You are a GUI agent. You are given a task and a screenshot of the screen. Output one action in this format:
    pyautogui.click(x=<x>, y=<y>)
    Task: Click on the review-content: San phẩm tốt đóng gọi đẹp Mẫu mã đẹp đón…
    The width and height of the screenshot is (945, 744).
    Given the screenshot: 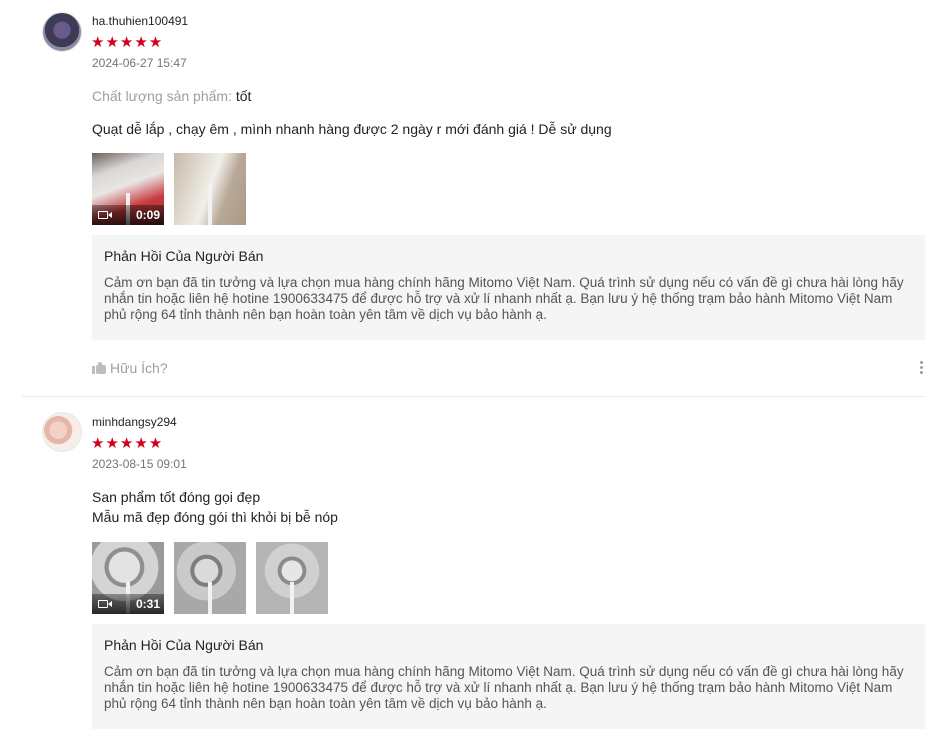 What is the action you would take?
    pyautogui.click(x=215, y=507)
    